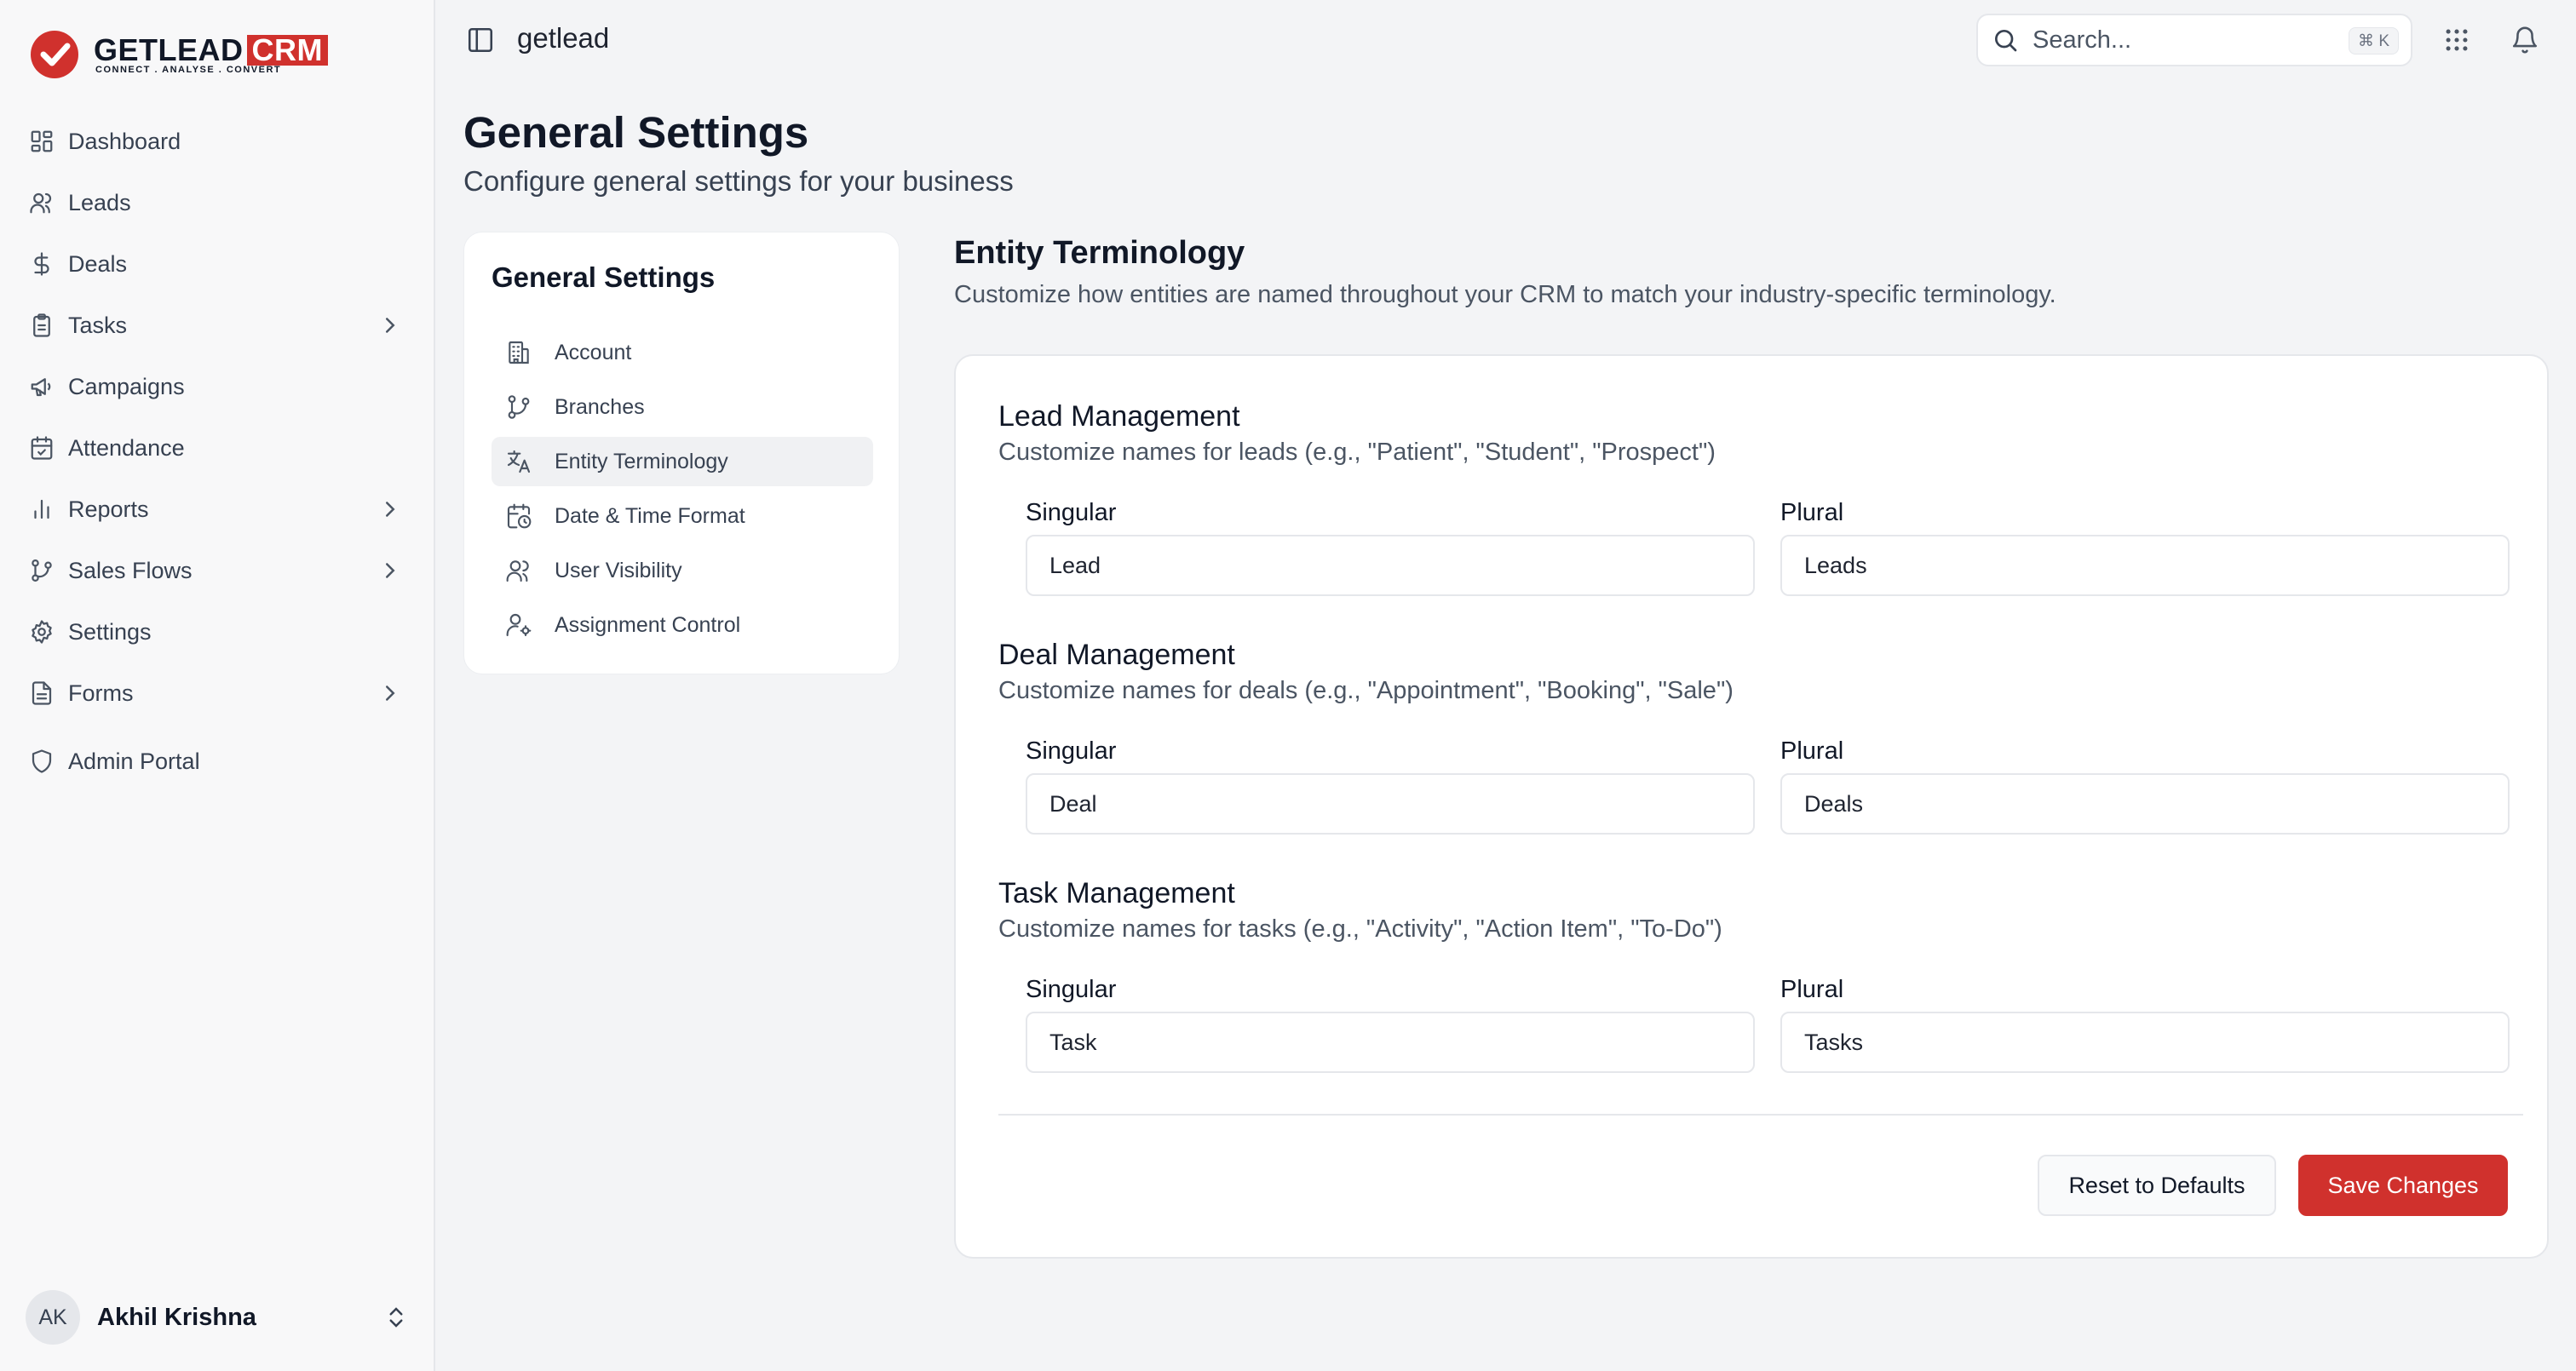  Describe the element at coordinates (55, 54) in the screenshot. I see `check-badge-icon` at that location.